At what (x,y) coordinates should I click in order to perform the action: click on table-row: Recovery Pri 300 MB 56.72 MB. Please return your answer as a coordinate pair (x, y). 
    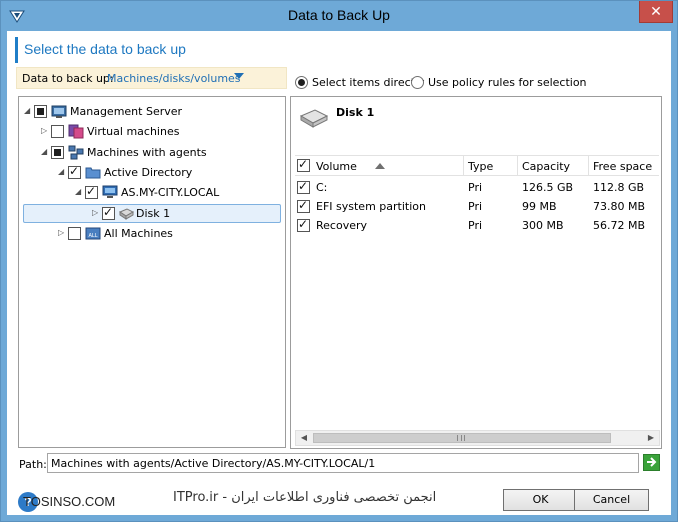
    Looking at the image, I should click on (477, 225).